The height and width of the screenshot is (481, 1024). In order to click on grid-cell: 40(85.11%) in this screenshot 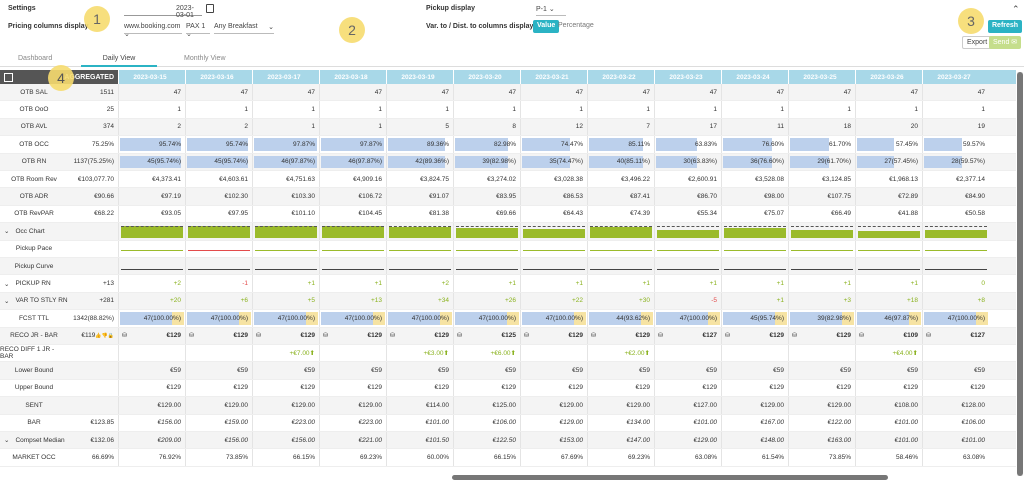, I will do `click(620, 161)`.